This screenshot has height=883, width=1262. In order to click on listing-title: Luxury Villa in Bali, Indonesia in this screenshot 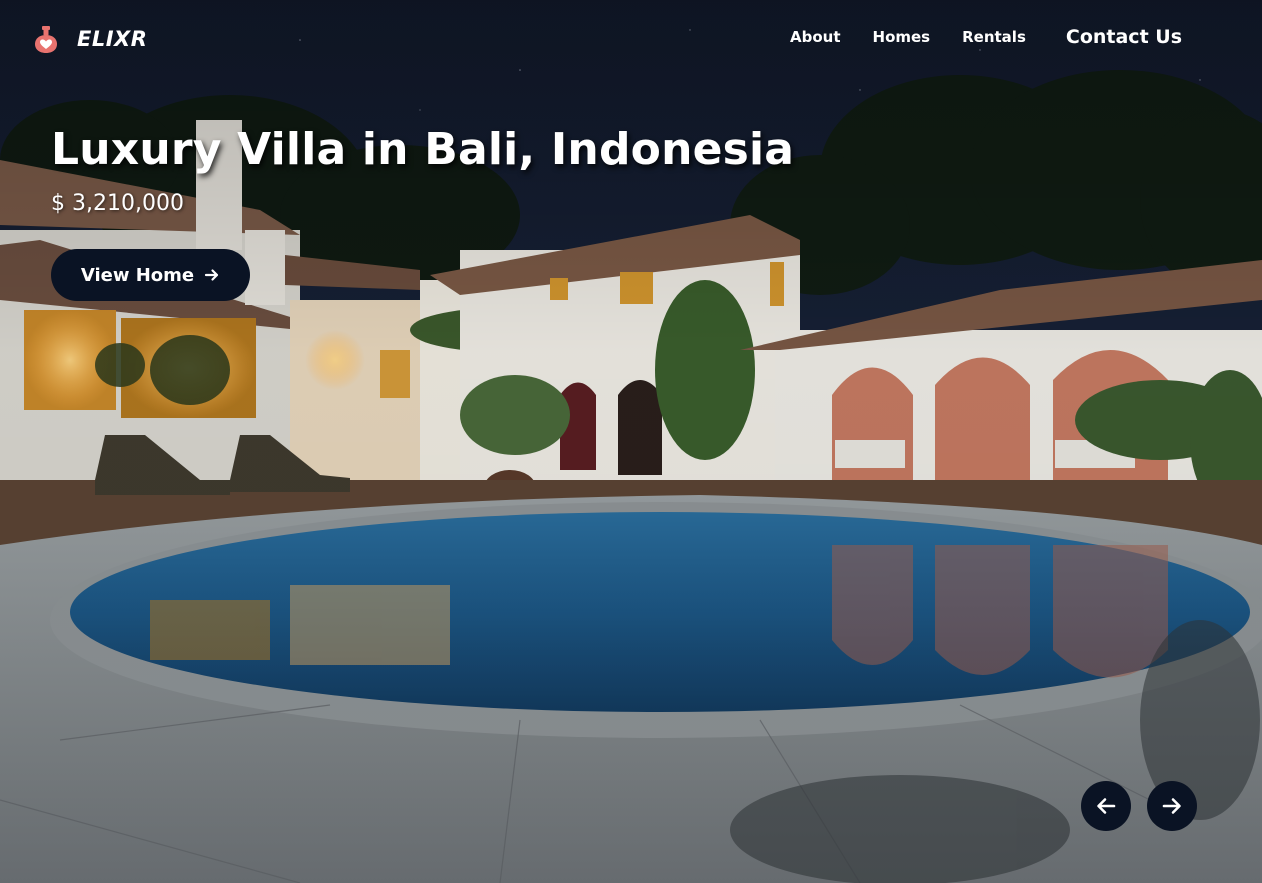, I will do `click(423, 149)`.